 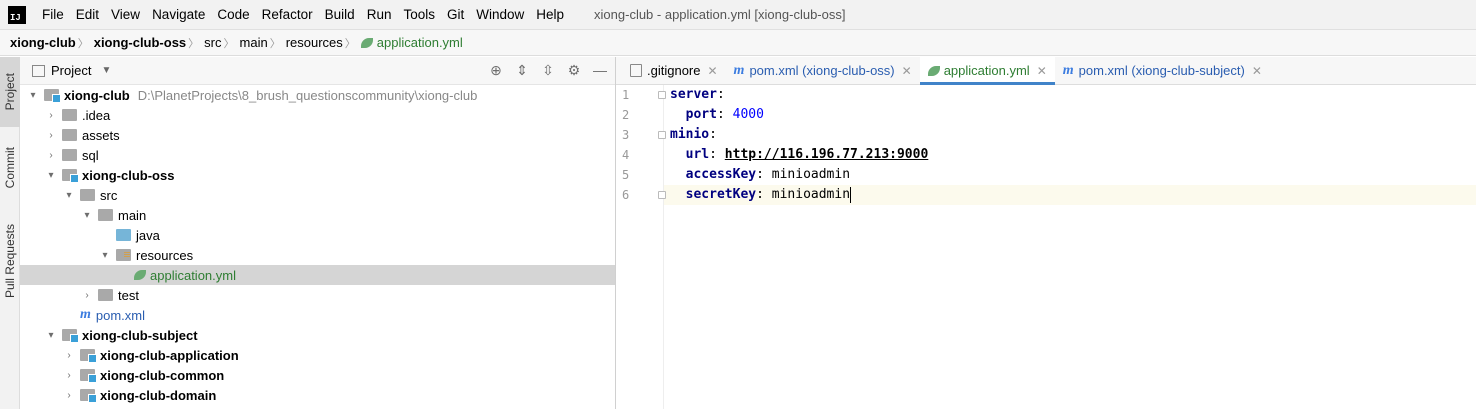 What do you see at coordinates (823, 70) in the screenshot?
I see `tab-pom-oss: m pom.xml (xiong-club-oss) ✕` at bounding box center [823, 70].